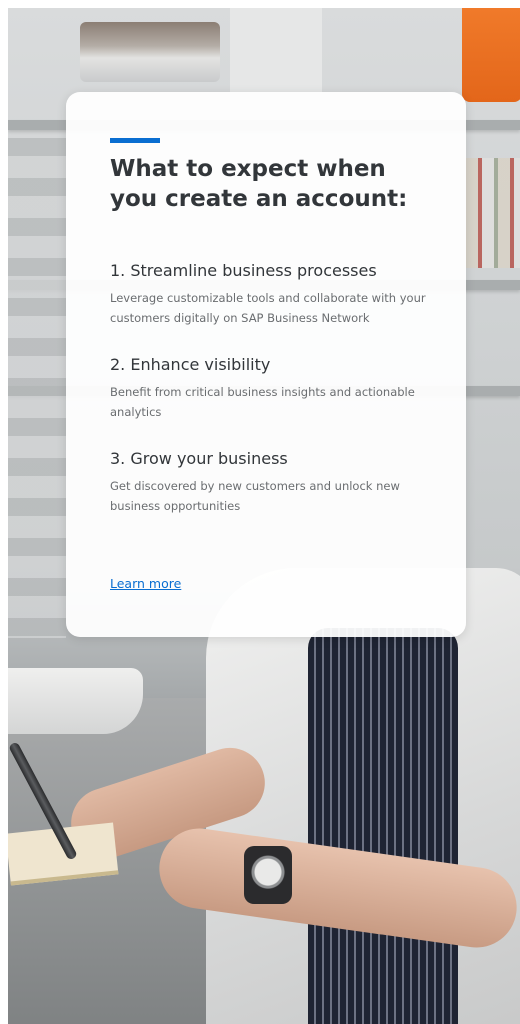 This screenshot has height=1024, width=520. Describe the element at coordinates (145, 583) in the screenshot. I see `learn-more-link: Learn more` at that location.